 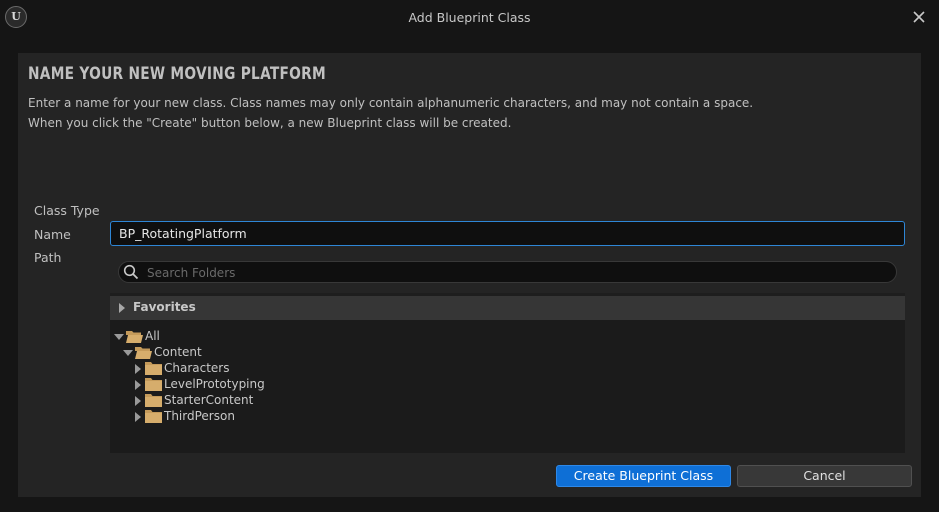 What do you see at coordinates (517, 273) in the screenshot?
I see `search-folders-input` at bounding box center [517, 273].